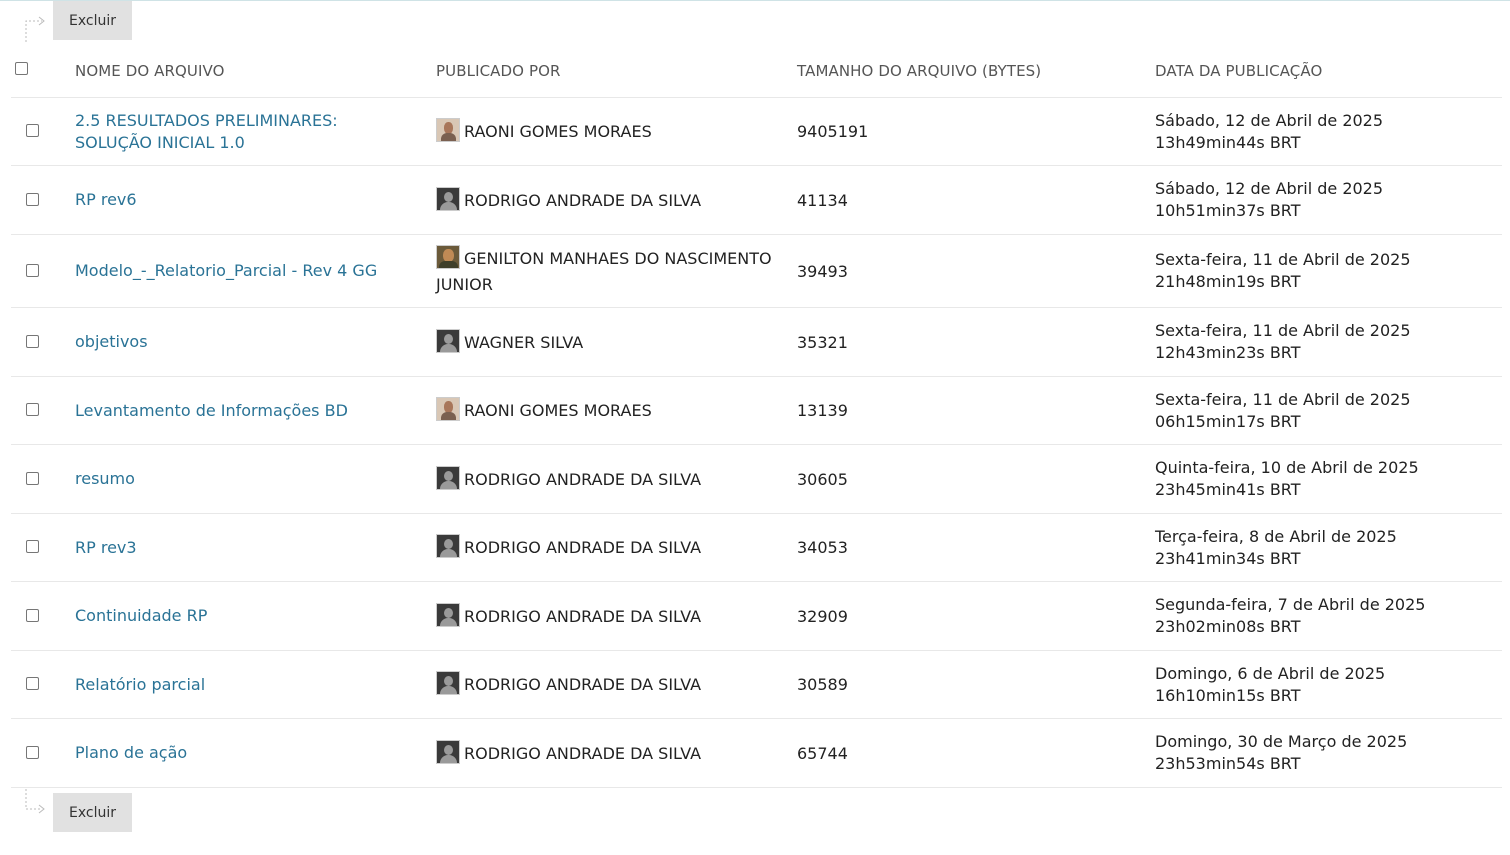 The width and height of the screenshot is (1510, 855). What do you see at coordinates (21, 68) in the screenshot?
I see `select-all-checkbox` at bounding box center [21, 68].